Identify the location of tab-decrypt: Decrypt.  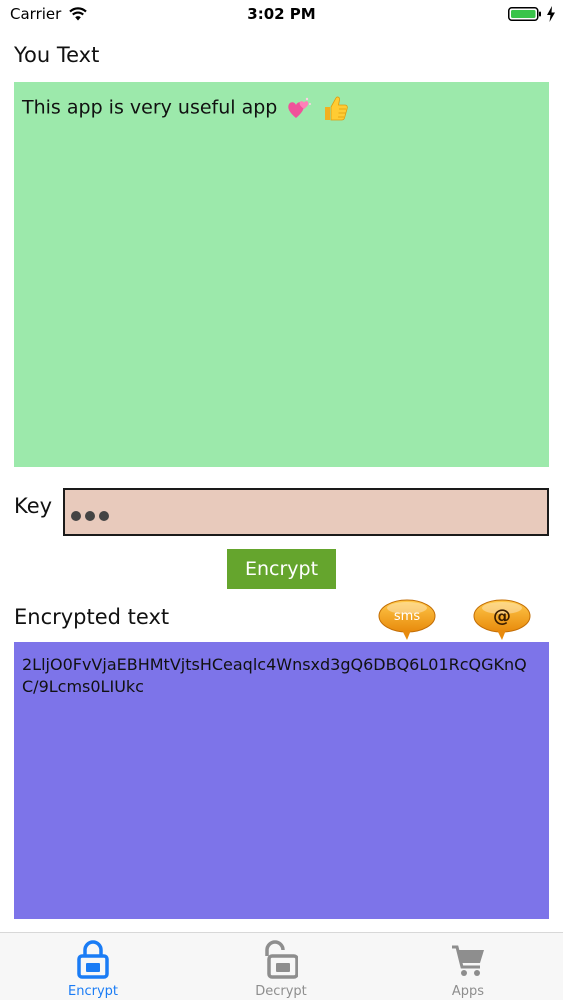
(281, 967).